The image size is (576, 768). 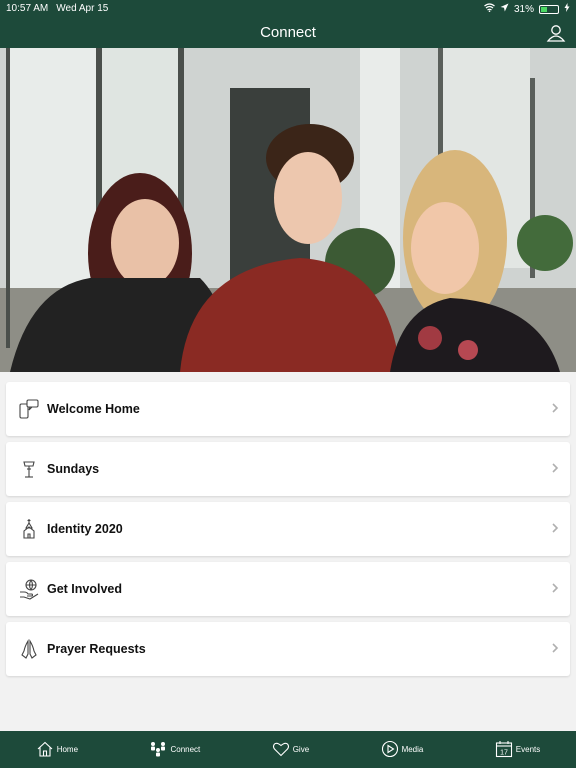 I want to click on chat-device-icon, so click(x=29, y=409).